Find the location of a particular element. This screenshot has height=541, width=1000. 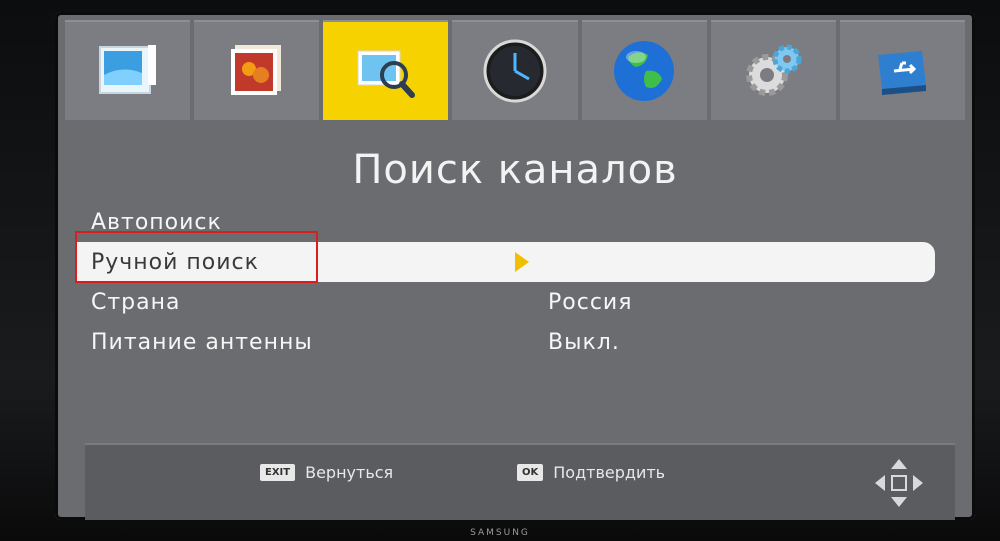

usb-icon is located at coordinates (902, 73).